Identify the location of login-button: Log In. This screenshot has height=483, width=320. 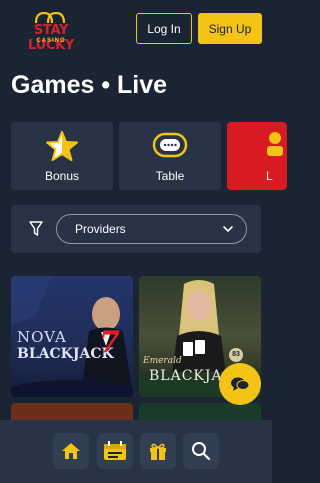
(164, 28).